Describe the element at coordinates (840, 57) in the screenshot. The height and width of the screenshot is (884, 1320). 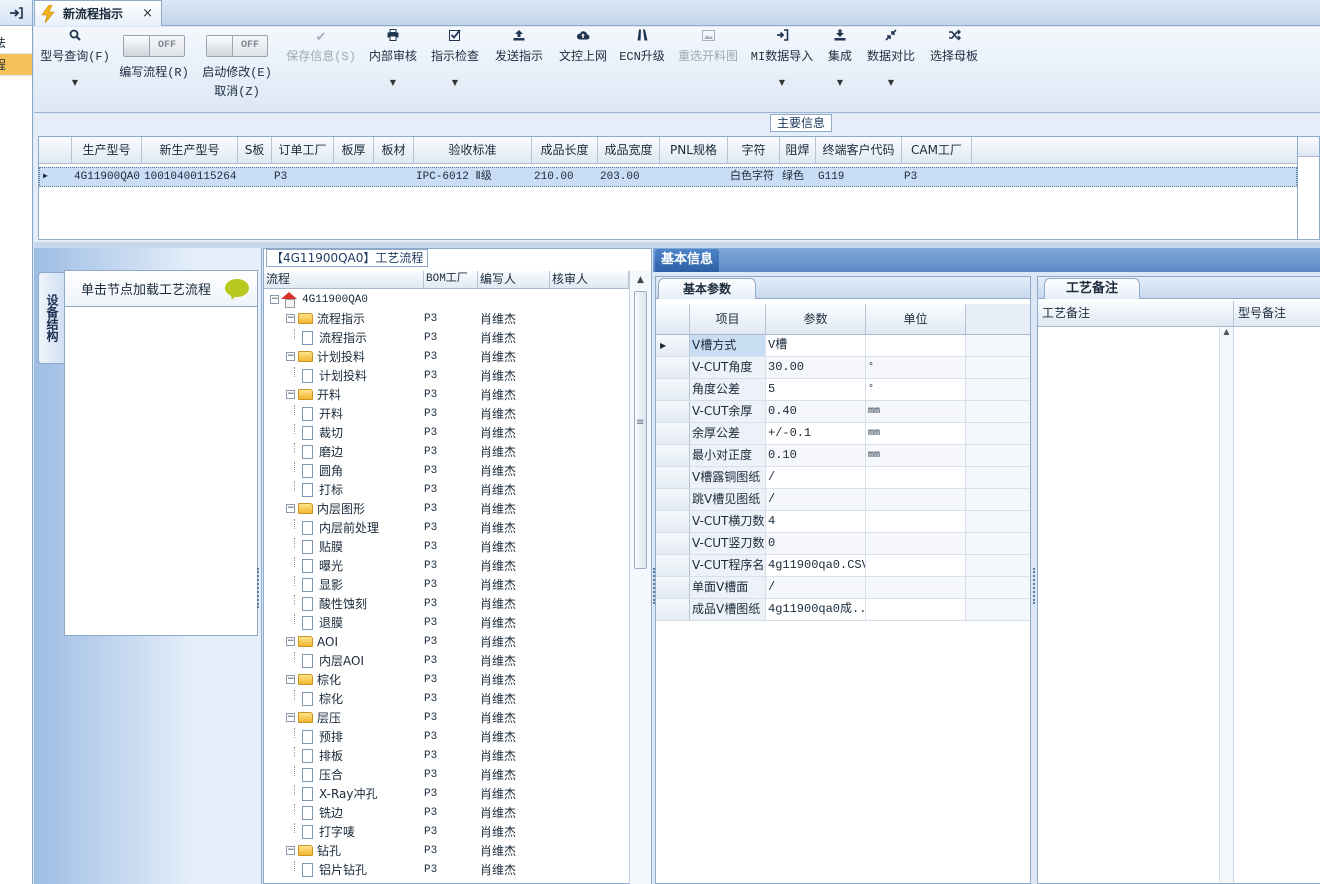
I see `integrate-button: 集成 ▼` at that location.